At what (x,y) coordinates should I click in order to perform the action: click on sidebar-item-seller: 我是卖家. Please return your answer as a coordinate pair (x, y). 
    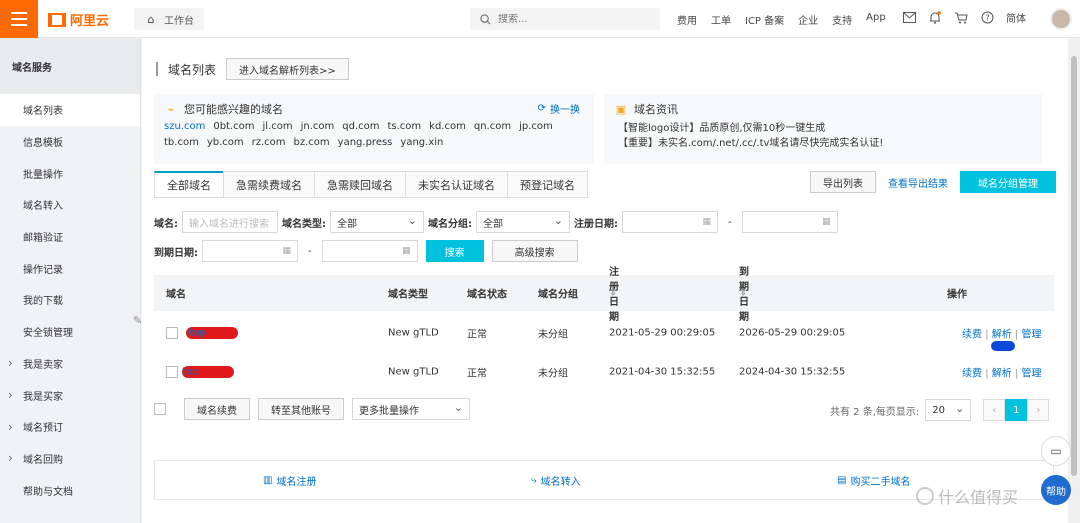
    Looking at the image, I should click on (70, 364).